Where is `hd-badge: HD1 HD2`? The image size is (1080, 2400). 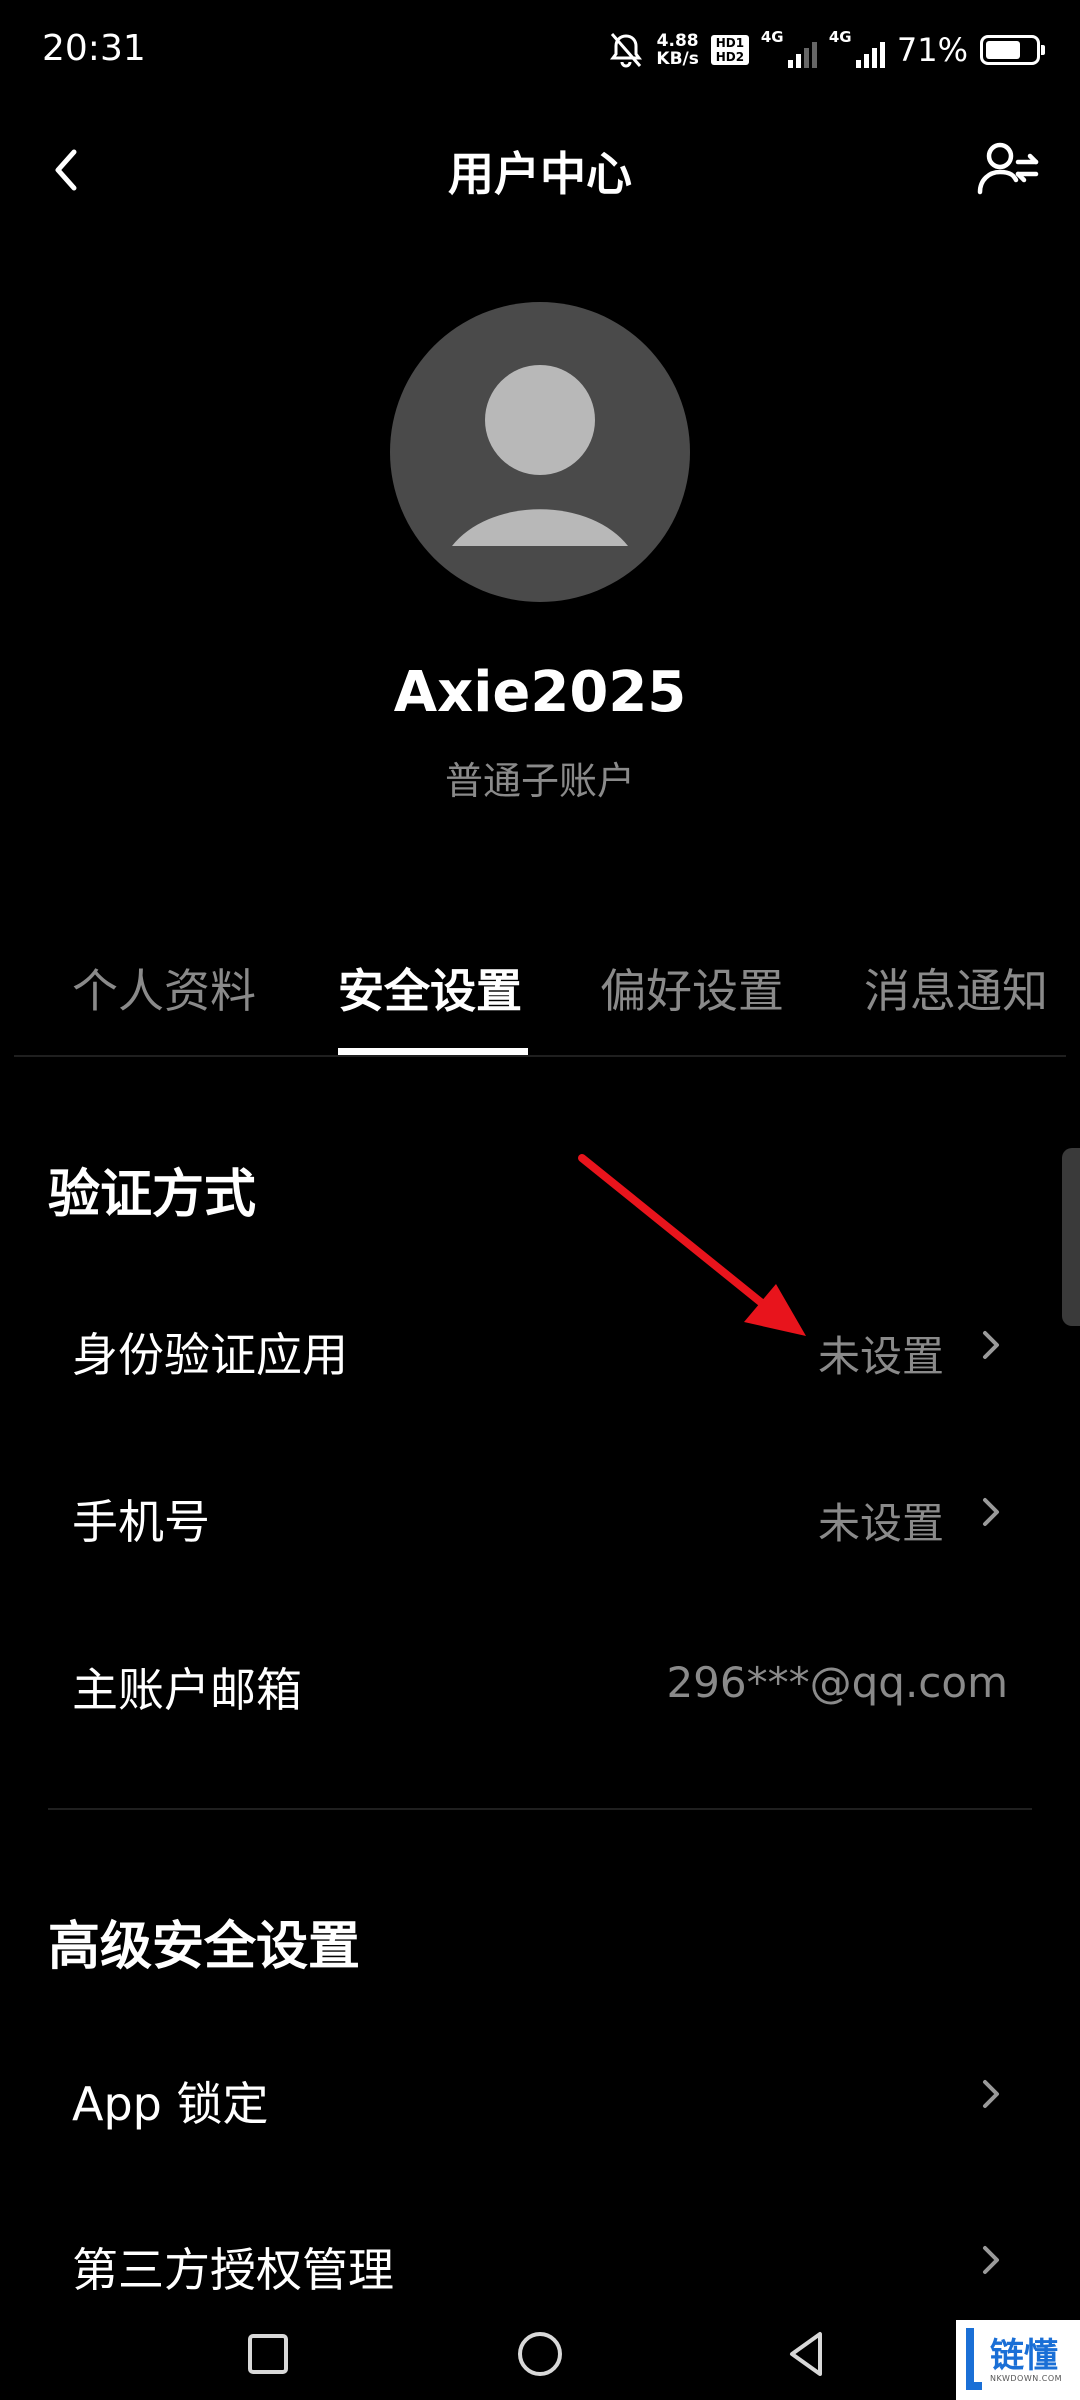
hd-badge: HD1 HD2 is located at coordinates (729, 50).